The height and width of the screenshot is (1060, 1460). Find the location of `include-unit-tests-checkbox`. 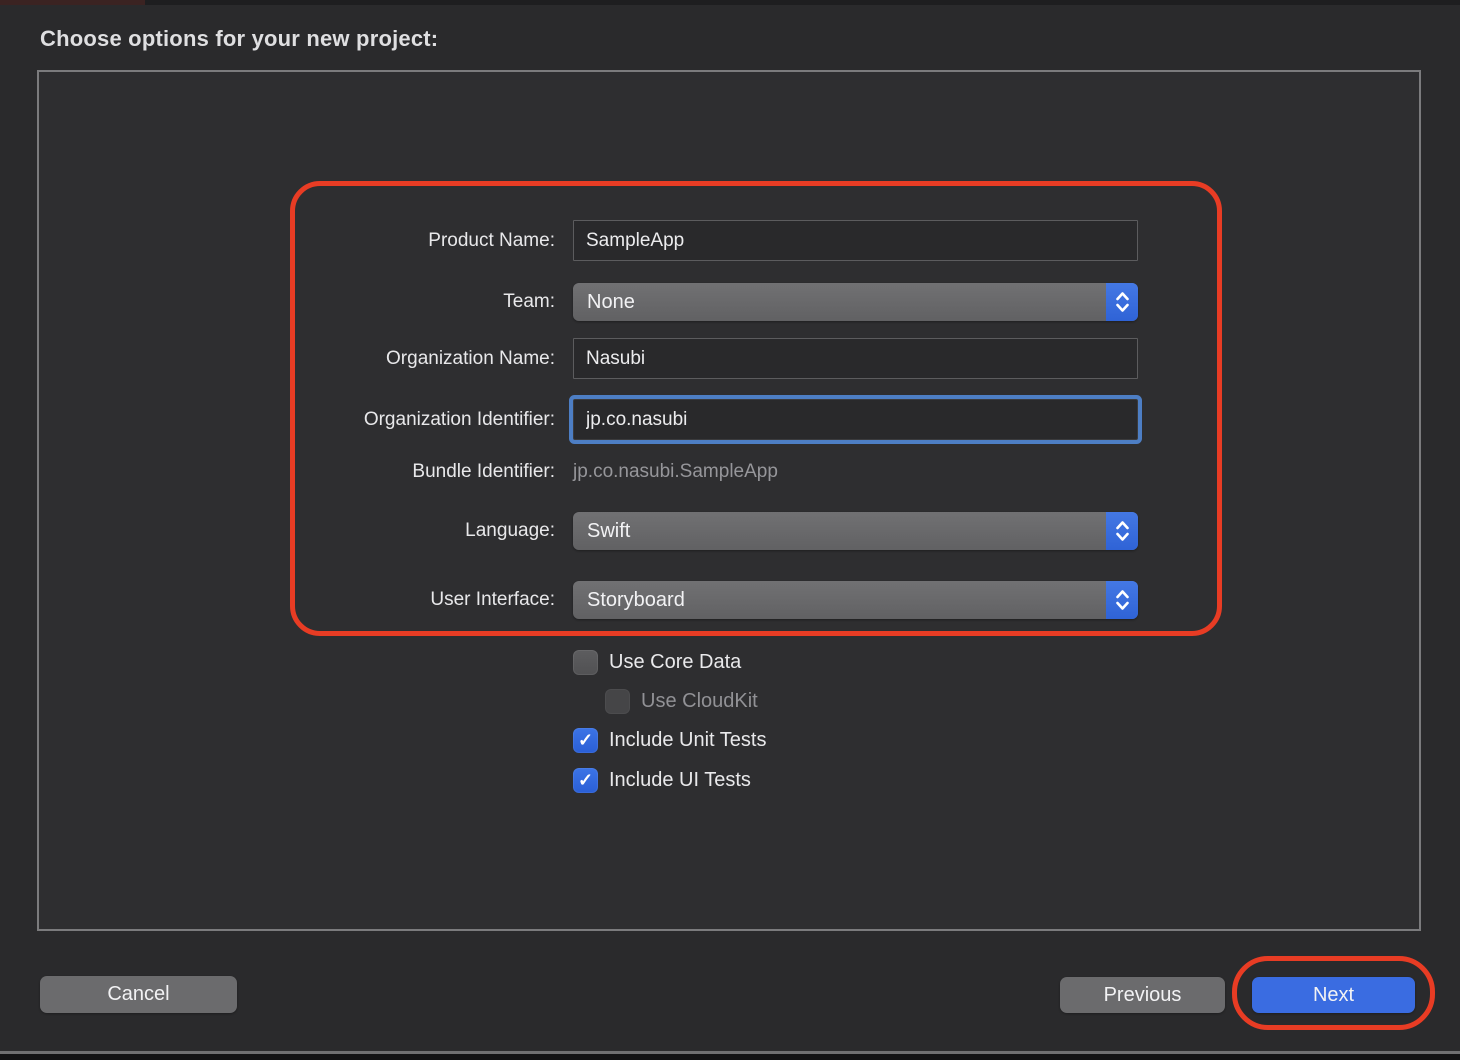

include-unit-tests-checkbox is located at coordinates (585, 740).